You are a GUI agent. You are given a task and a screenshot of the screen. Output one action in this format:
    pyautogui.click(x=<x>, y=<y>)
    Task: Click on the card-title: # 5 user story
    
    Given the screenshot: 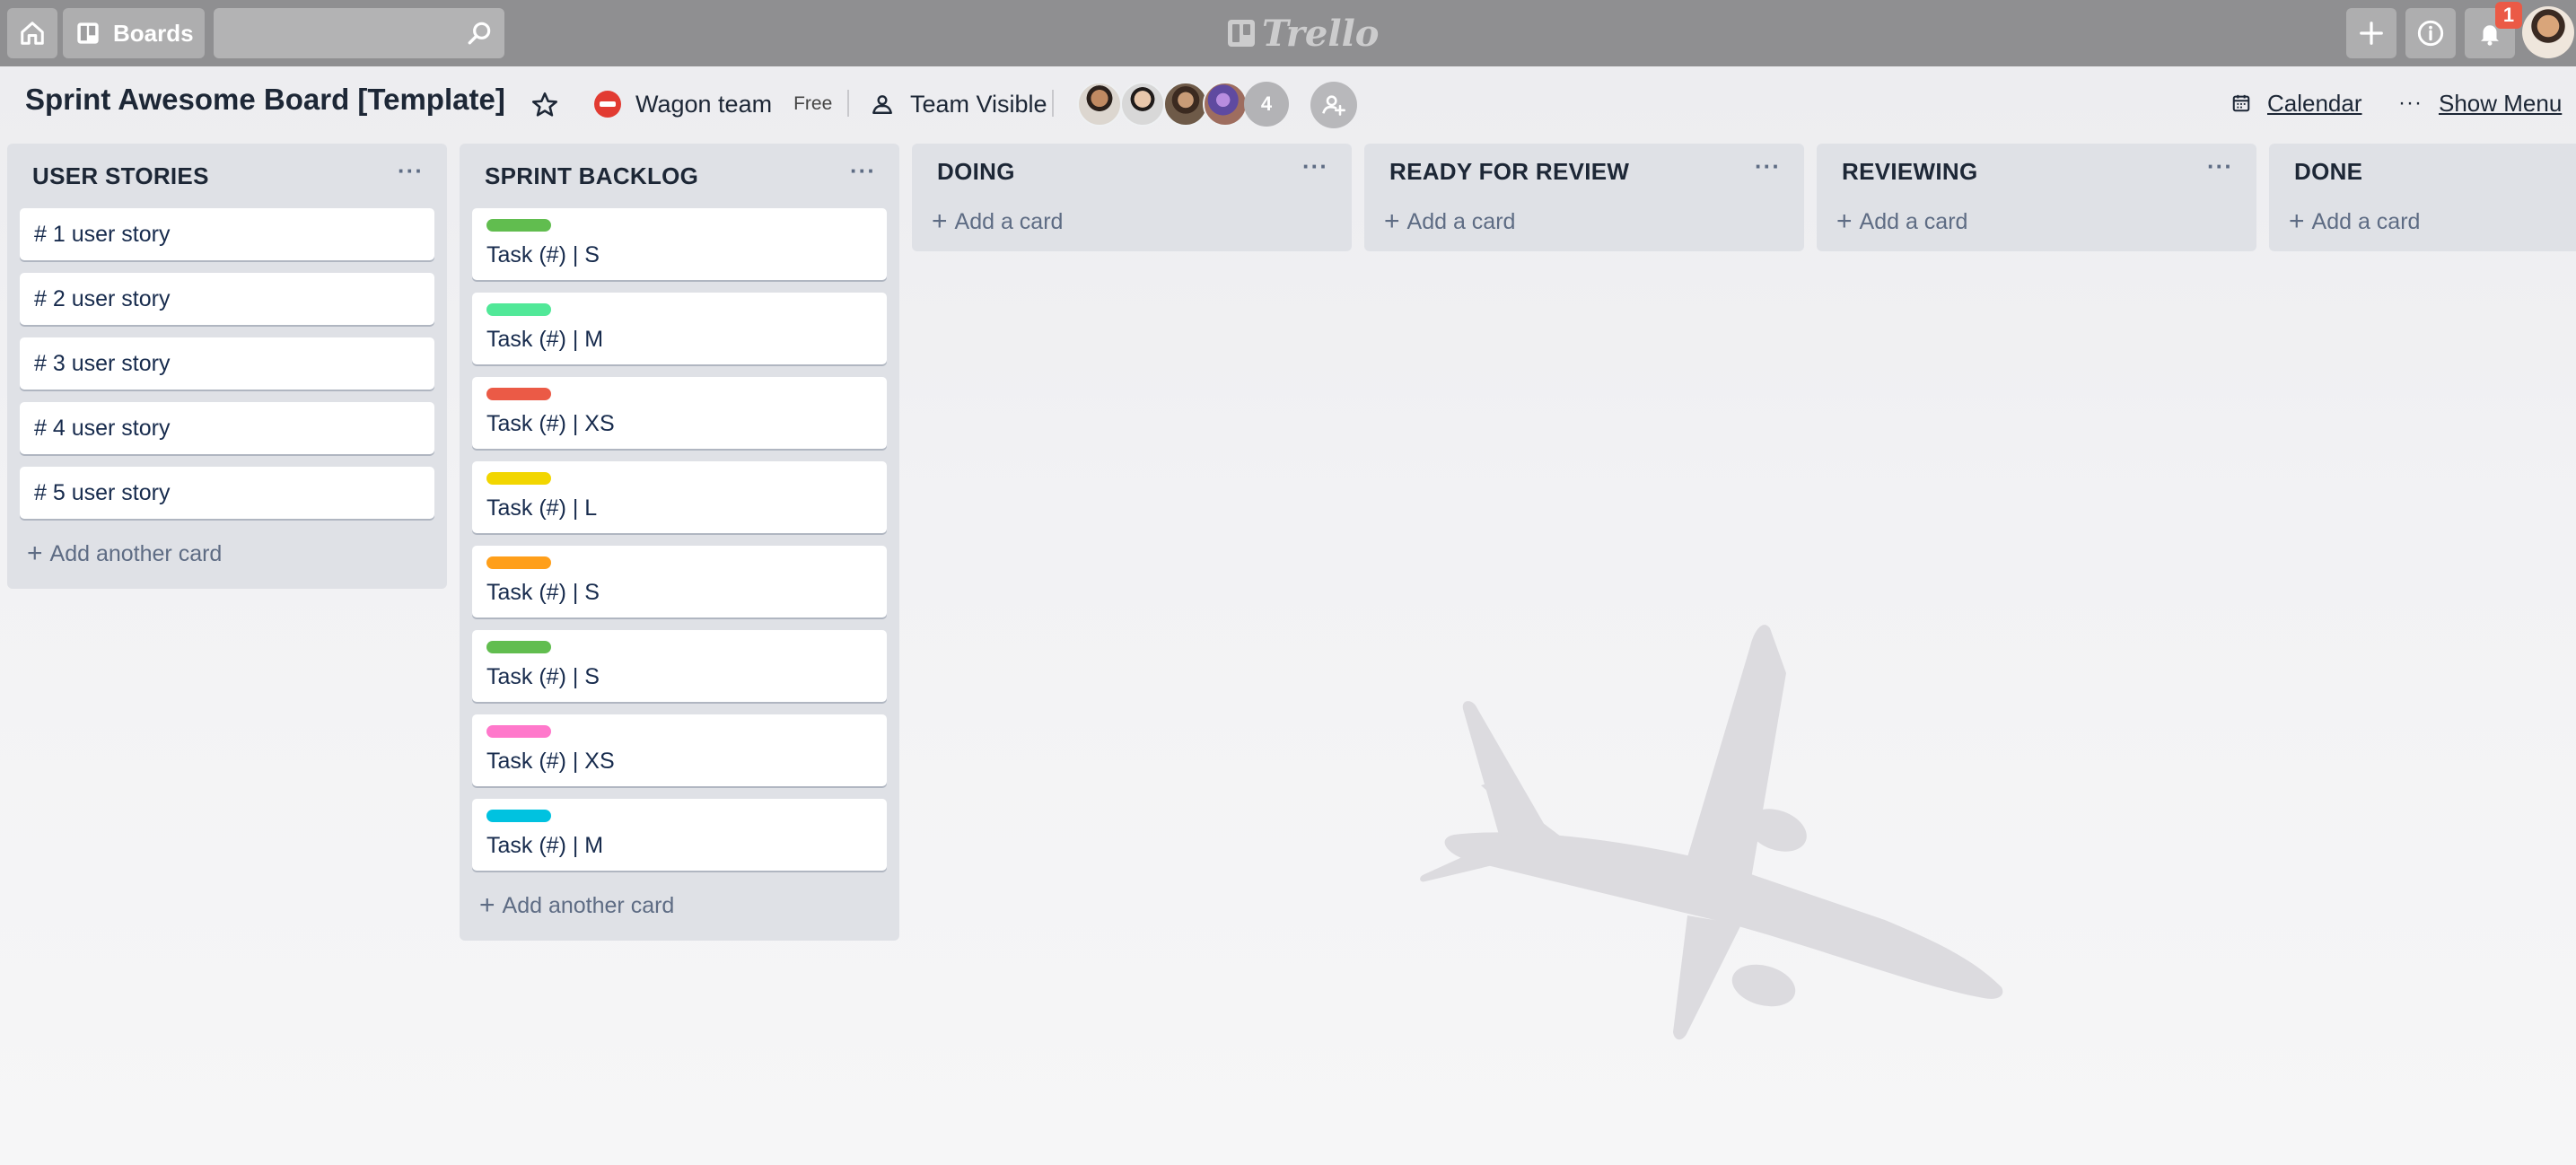 What is the action you would take?
    pyautogui.click(x=102, y=492)
    